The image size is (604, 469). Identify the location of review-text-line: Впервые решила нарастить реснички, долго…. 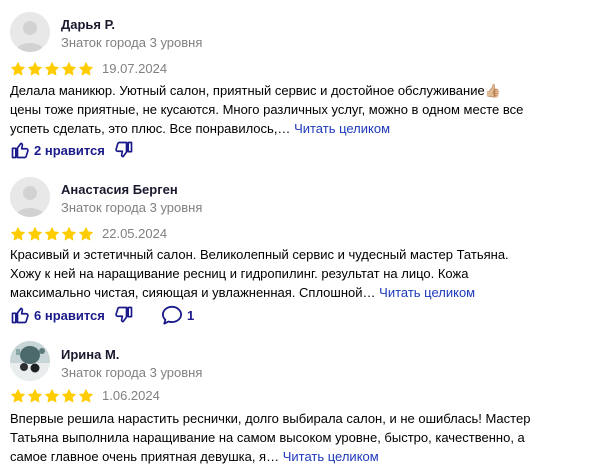
(270, 418).